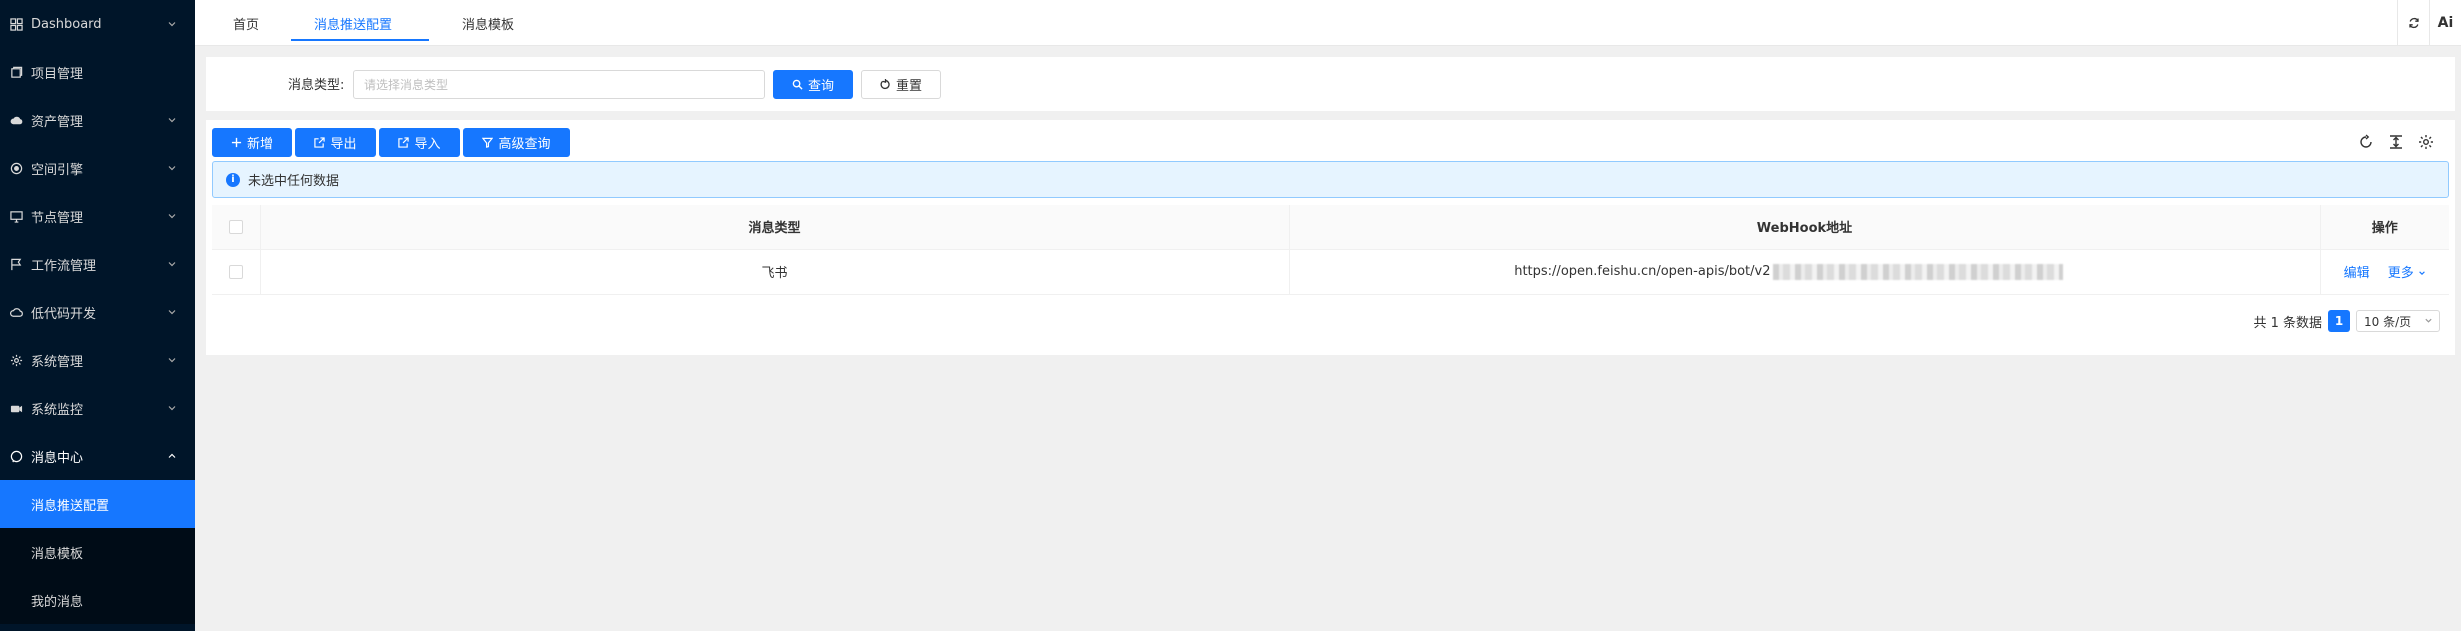  Describe the element at coordinates (16, 120) in the screenshot. I see `cloud-icon` at that location.